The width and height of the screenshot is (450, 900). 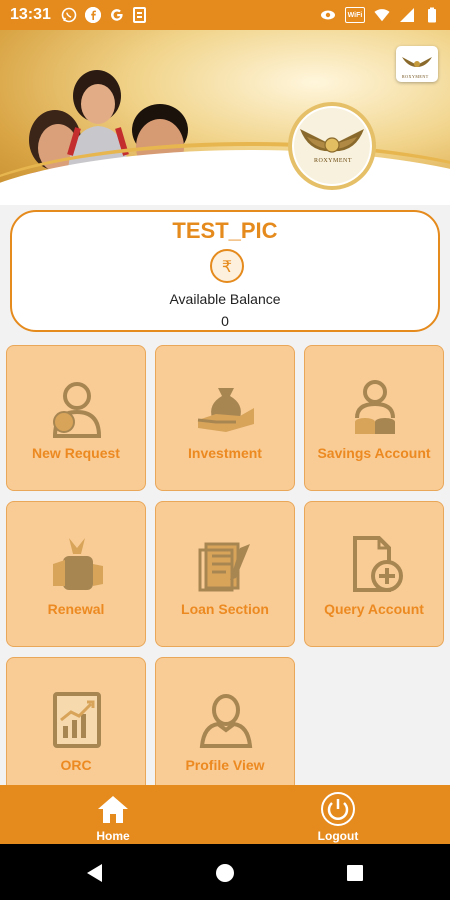 What do you see at coordinates (375, 407) in the screenshot?
I see `savings-account-icon` at bounding box center [375, 407].